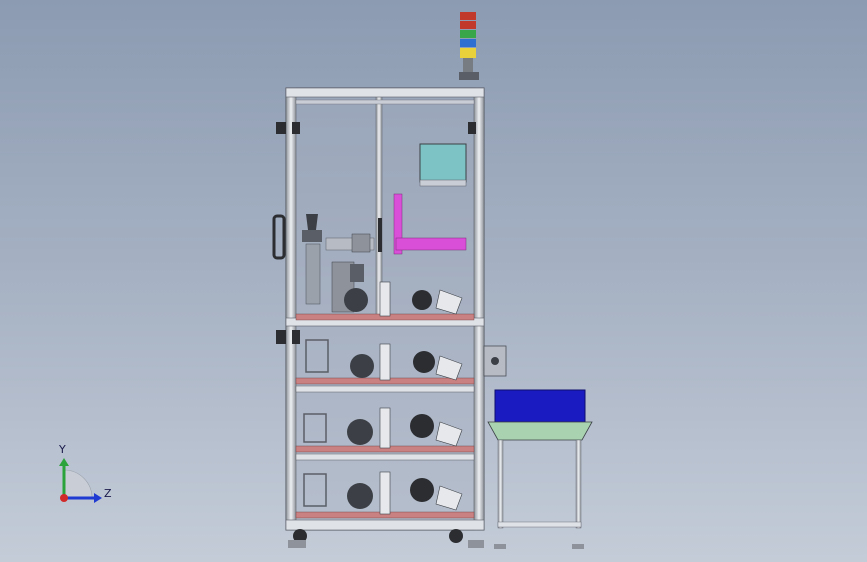  Describe the element at coordinates (357, 273) in the screenshot. I see `press-head` at that location.